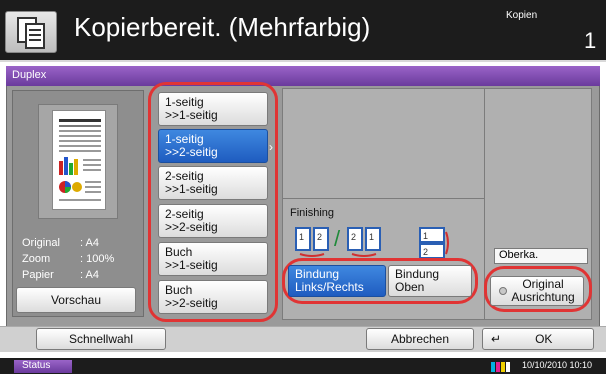  Describe the element at coordinates (60, 275) in the screenshot. I see `info-paper: Papier: A4` at that location.